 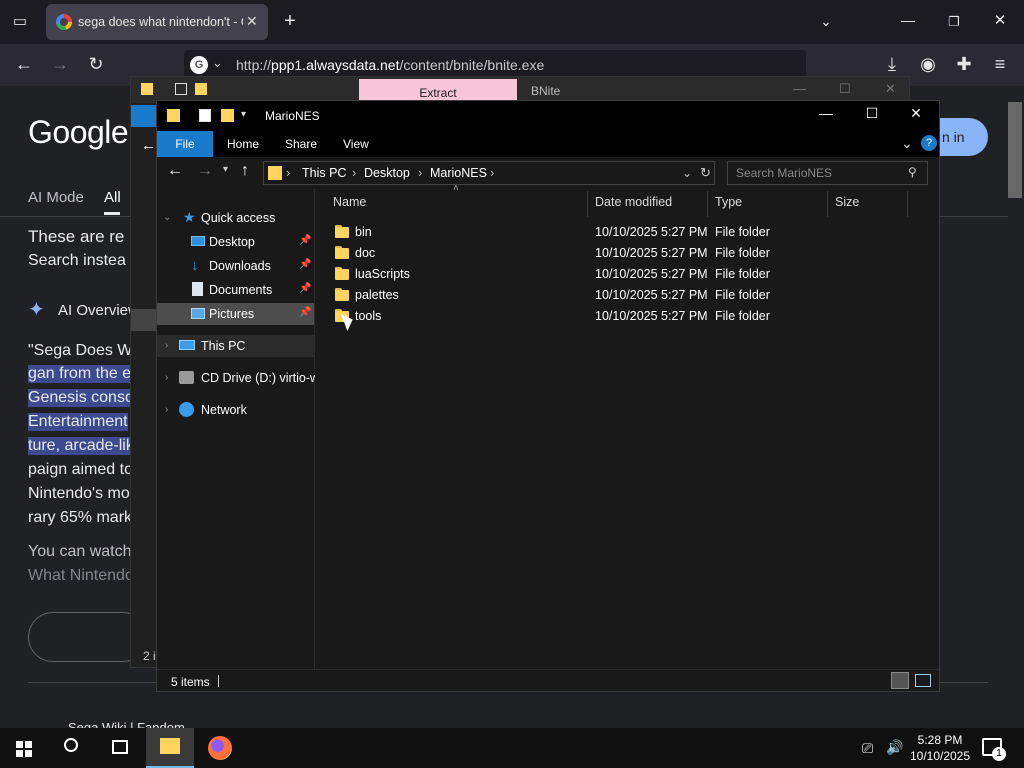 I want to click on address-bar: › This PC › Desktop › MarioNES › ⌄ ↻, so click(x=489, y=173).